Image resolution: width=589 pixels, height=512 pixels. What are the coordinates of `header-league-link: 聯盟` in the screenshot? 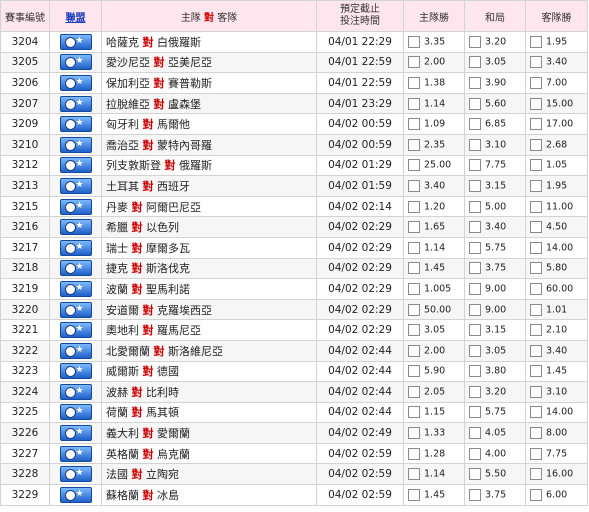 It's located at (75, 16).